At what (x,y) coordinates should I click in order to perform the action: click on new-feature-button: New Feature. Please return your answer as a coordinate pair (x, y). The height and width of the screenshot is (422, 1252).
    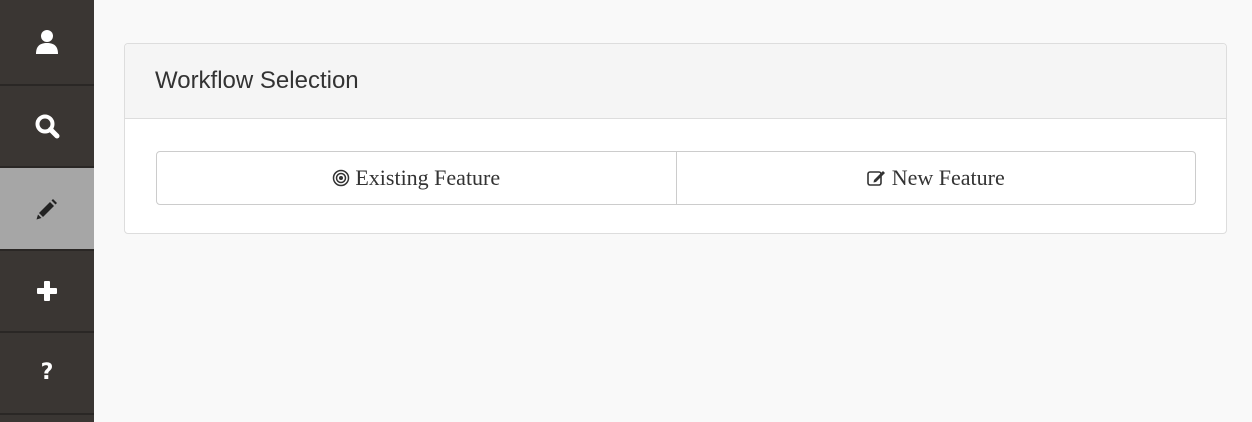
    Looking at the image, I should click on (936, 178).